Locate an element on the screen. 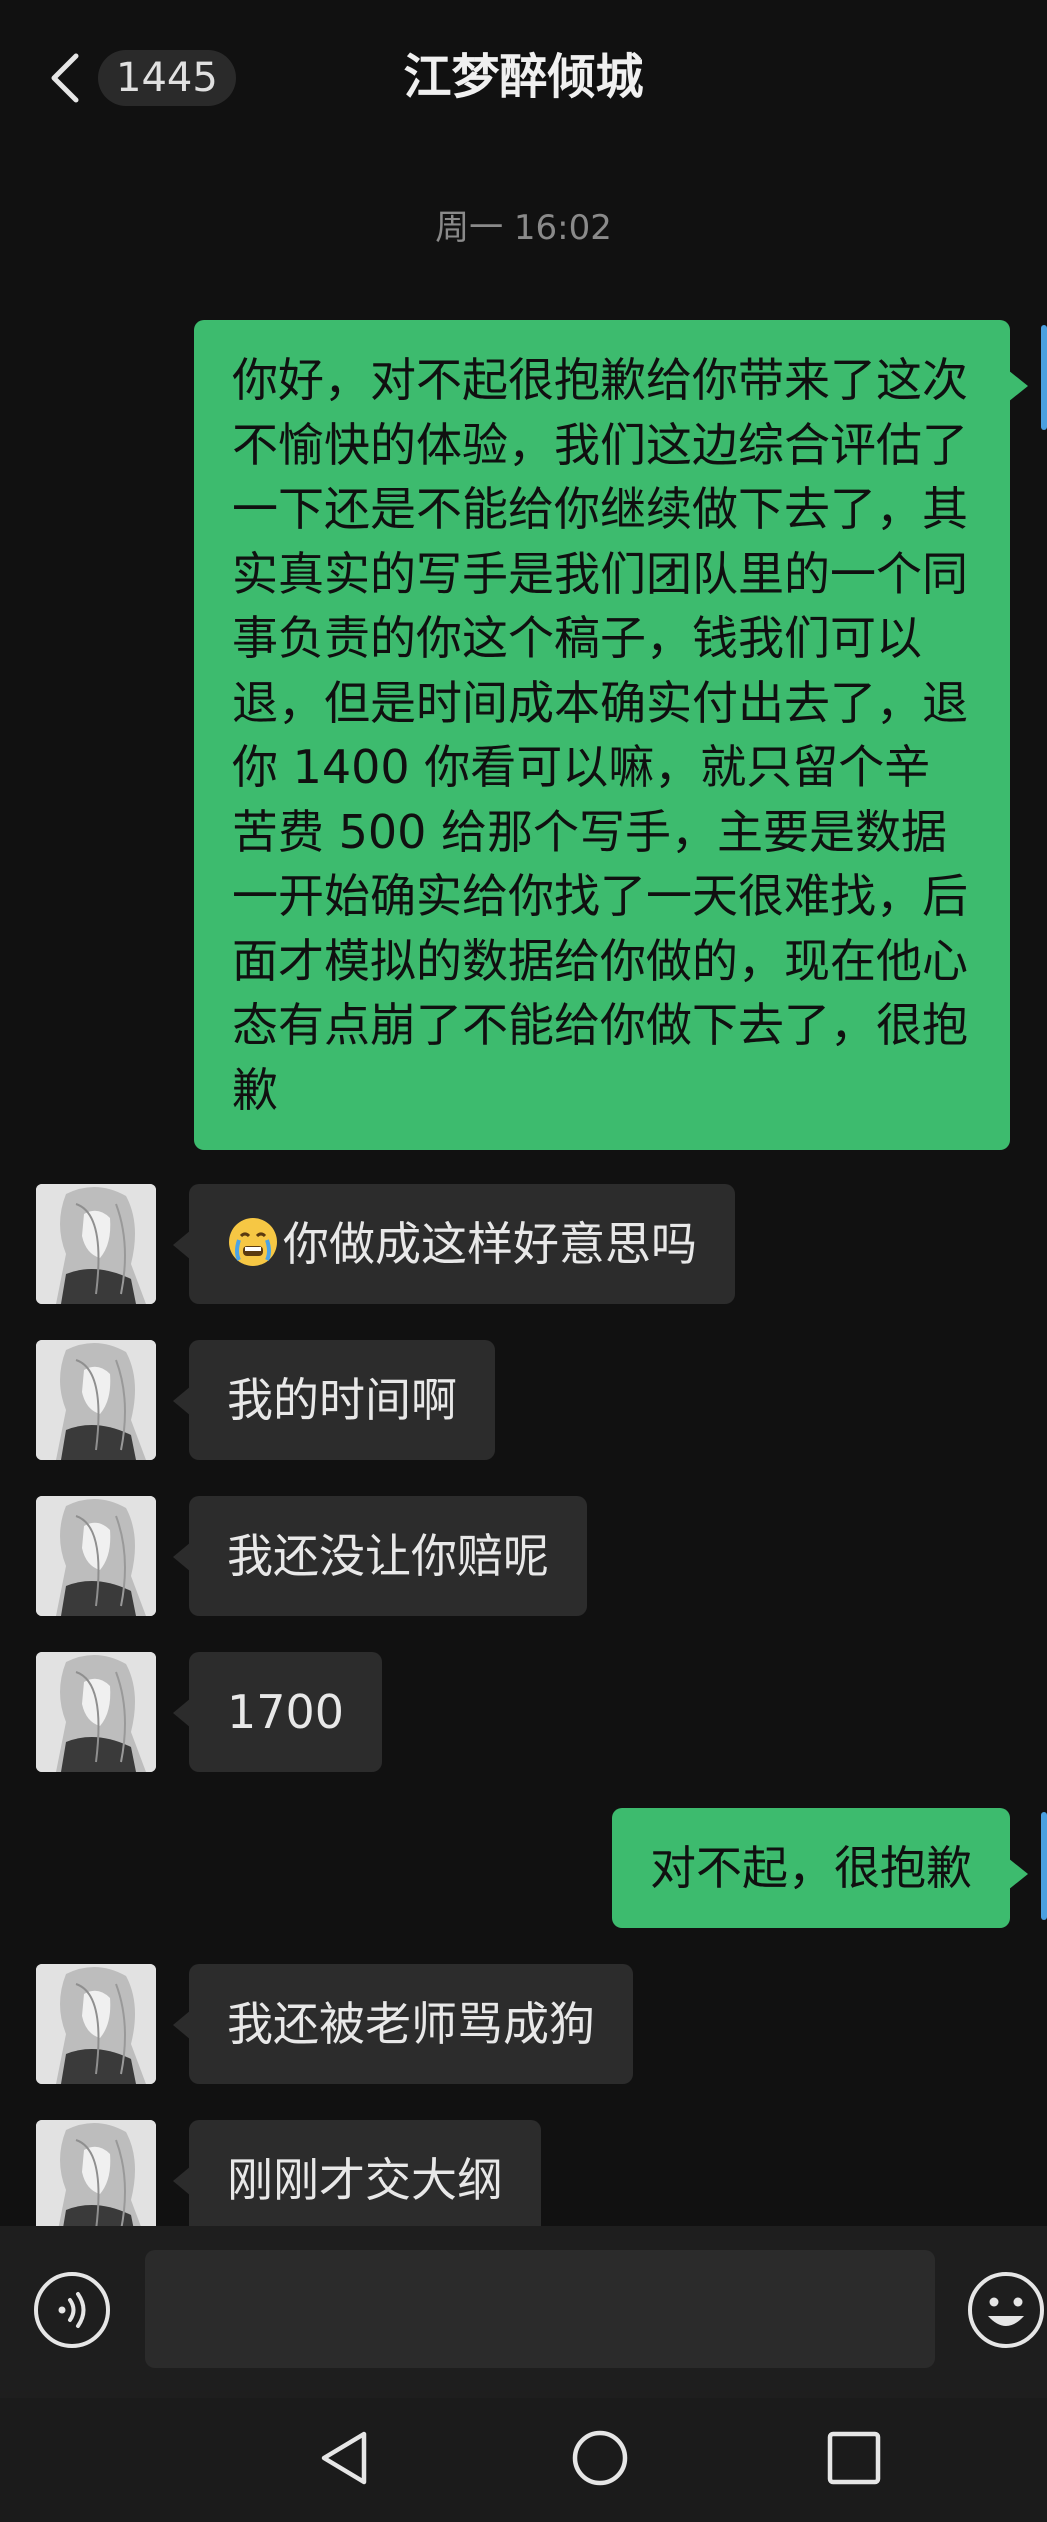 The image size is (1047, 2522). message-text: 1700 is located at coordinates (286, 1712).